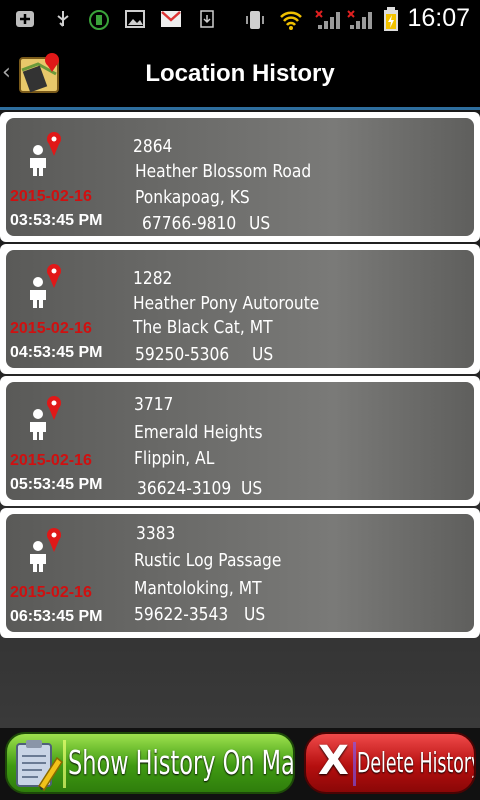 The width and height of the screenshot is (480, 800). I want to click on show-history-on-map-button: Show History On Map, so click(150, 763).